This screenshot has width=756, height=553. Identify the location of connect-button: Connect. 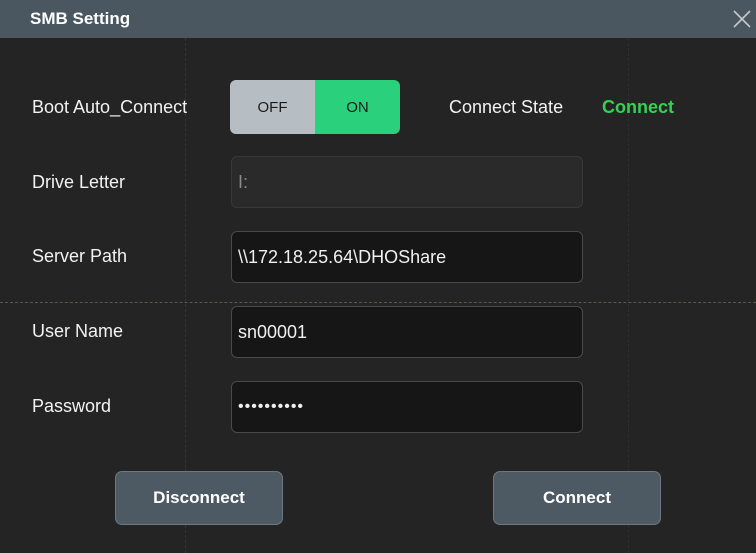
(577, 498).